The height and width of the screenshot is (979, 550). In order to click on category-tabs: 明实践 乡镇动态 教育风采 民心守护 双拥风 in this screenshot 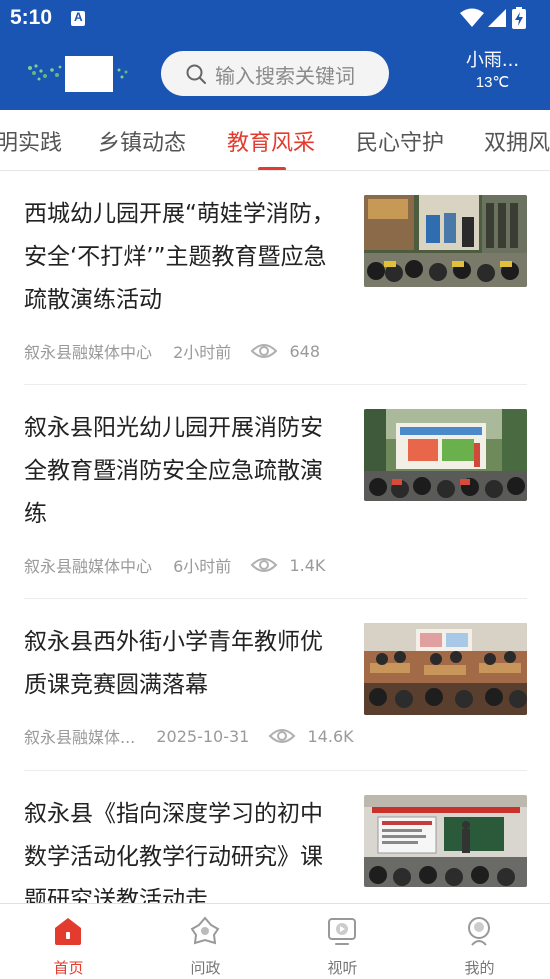, I will do `click(275, 140)`.